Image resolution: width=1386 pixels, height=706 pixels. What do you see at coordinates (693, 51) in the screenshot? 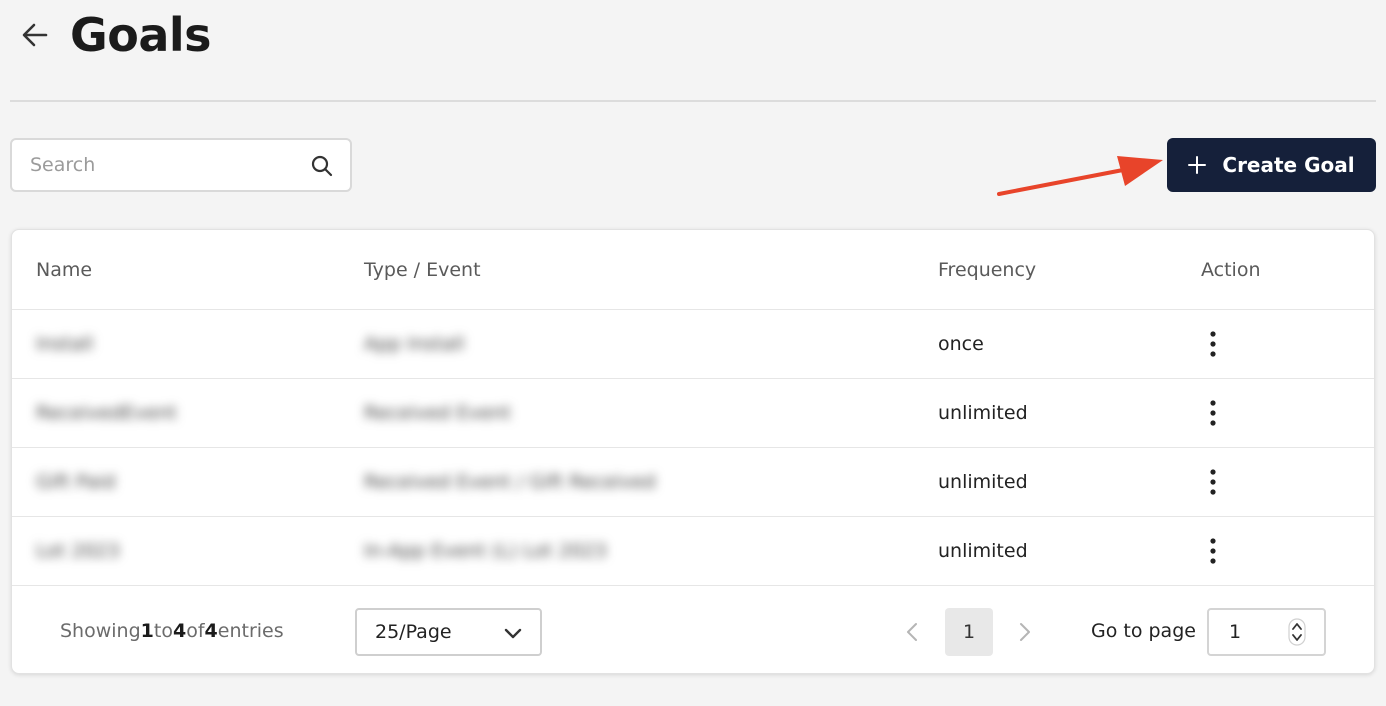
I see `page-header: Goals` at bounding box center [693, 51].